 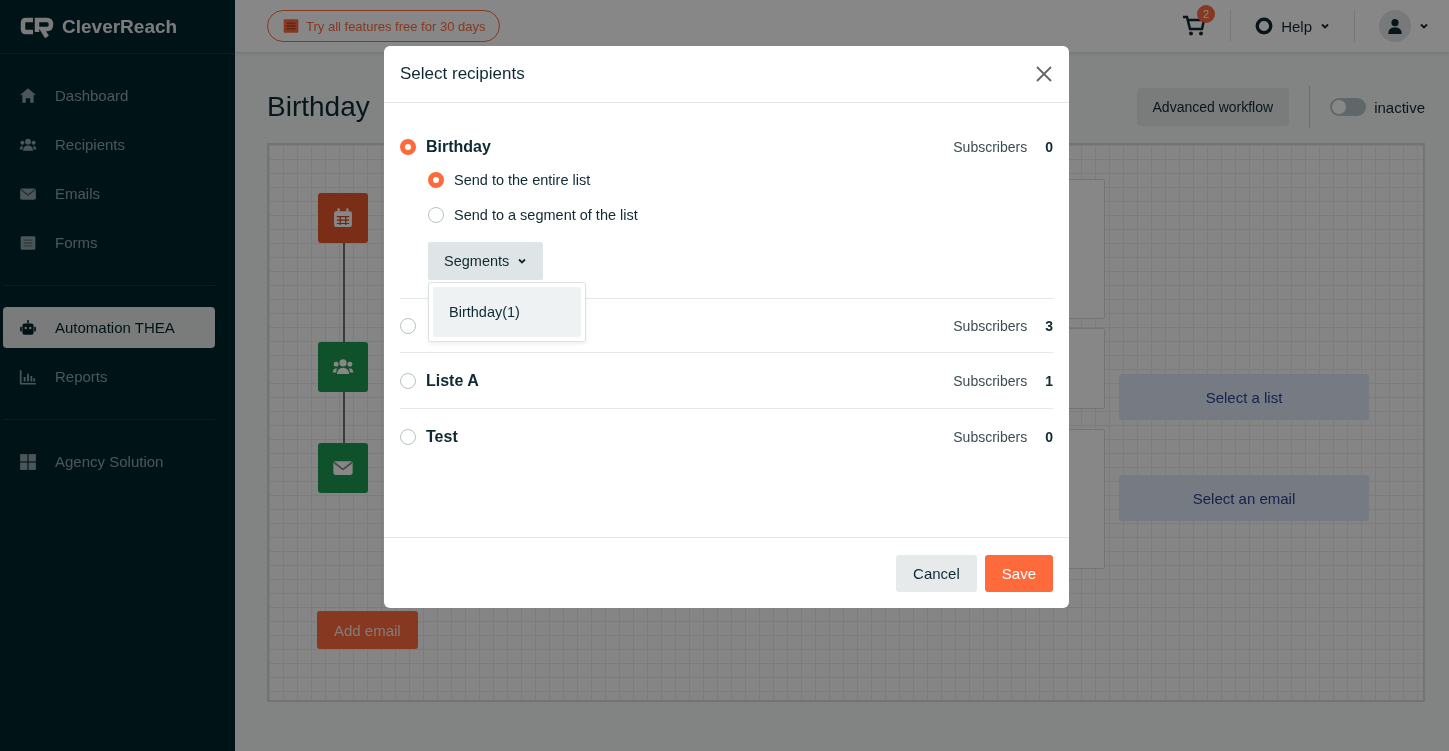 I want to click on list-icon, so click(x=28, y=242).